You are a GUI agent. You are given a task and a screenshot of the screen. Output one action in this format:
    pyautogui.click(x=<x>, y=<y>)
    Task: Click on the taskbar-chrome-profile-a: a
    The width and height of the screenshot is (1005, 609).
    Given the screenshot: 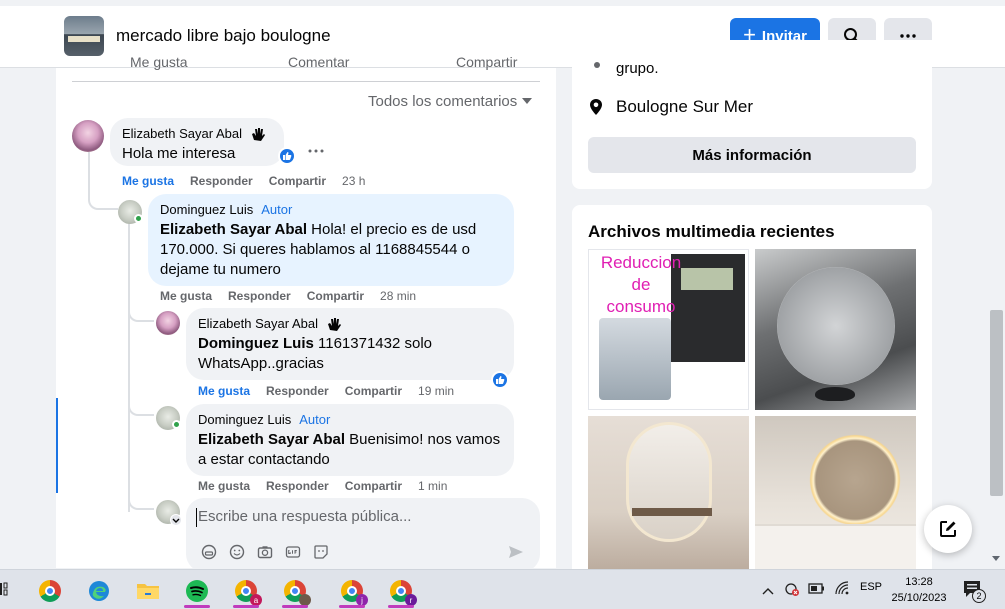 What is the action you would take?
    pyautogui.click(x=246, y=591)
    